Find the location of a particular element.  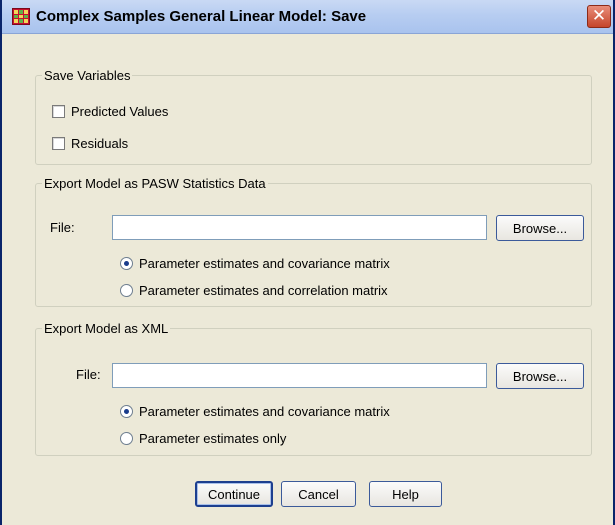

help-button: Help is located at coordinates (405, 494).